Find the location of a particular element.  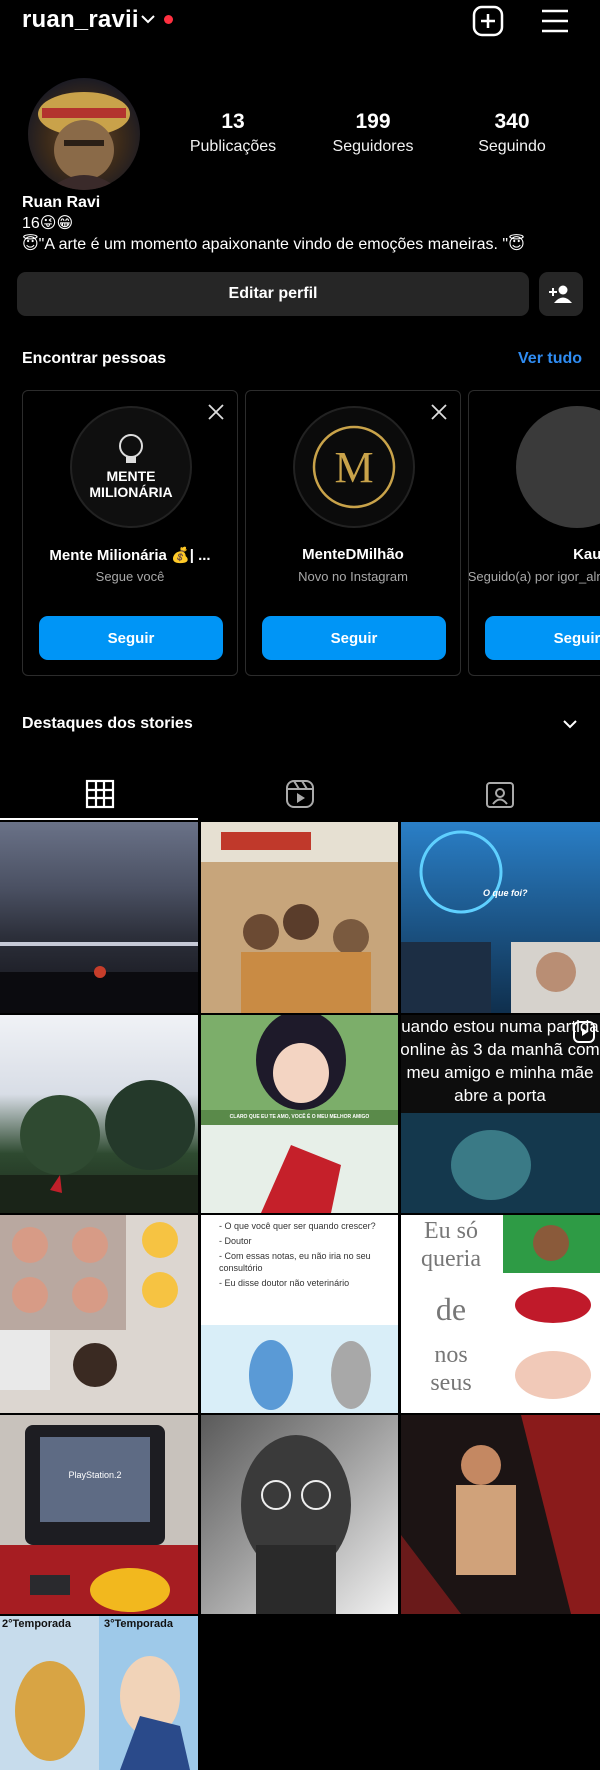

following-label: Seguindo is located at coordinates (512, 146).